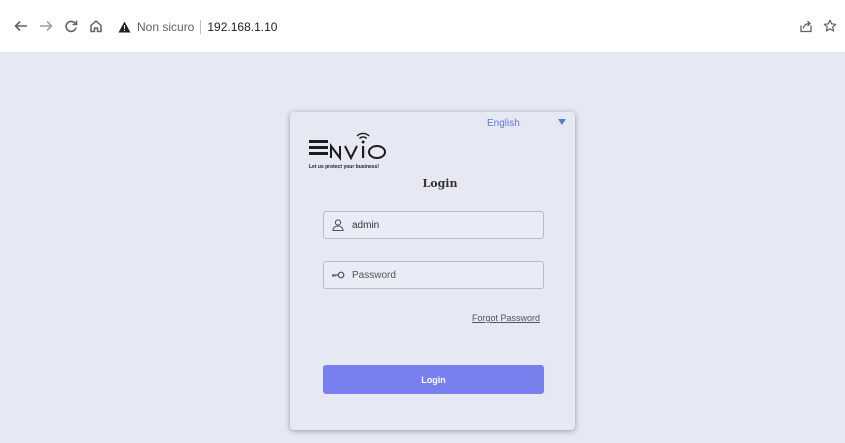  Describe the element at coordinates (197, 27) in the screenshot. I see `address-bar: Non sicuro 192.168.1.10` at that location.